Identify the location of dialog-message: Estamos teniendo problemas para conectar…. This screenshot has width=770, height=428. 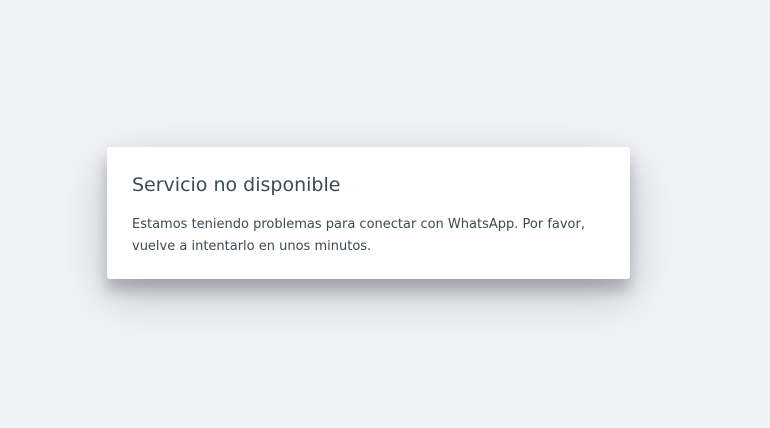
(358, 235).